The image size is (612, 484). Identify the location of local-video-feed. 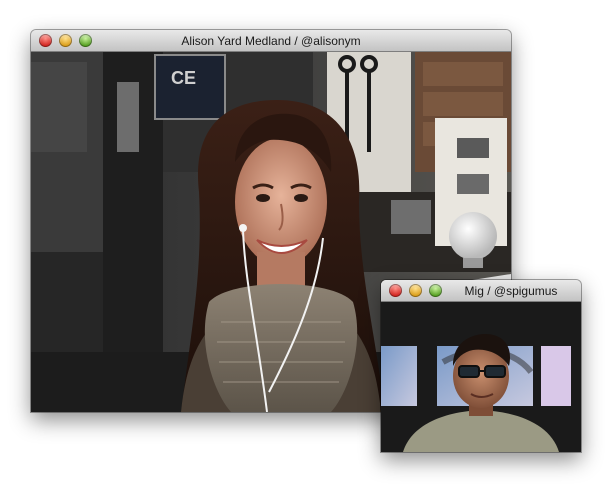
(481, 377).